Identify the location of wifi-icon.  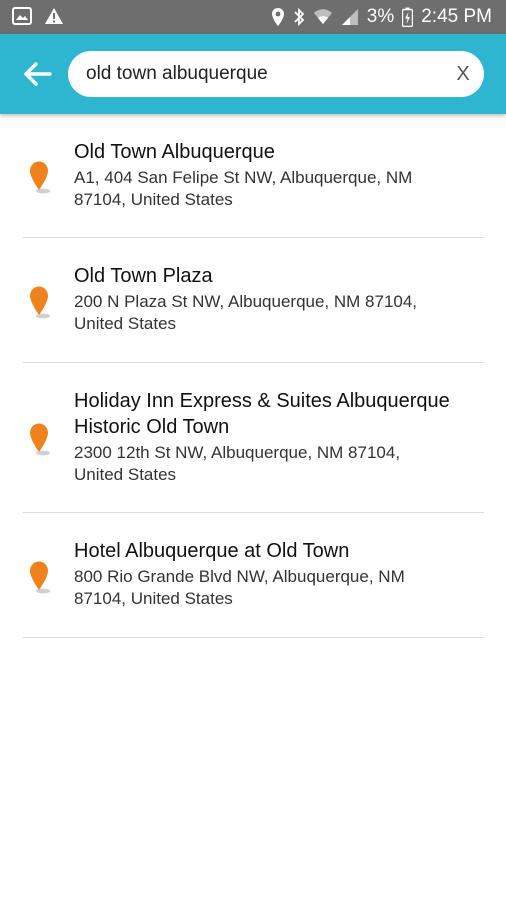
(323, 17).